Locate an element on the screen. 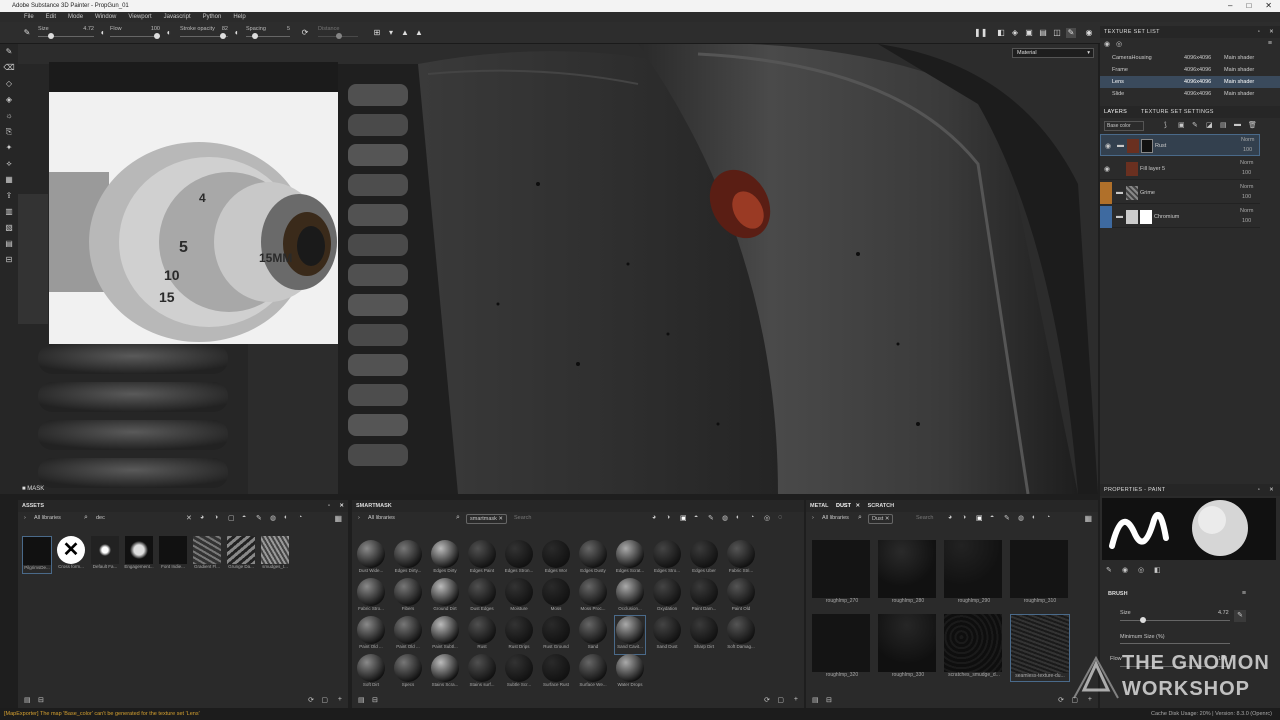  viewport-mode-select: Material ▾ is located at coordinates (1053, 53).